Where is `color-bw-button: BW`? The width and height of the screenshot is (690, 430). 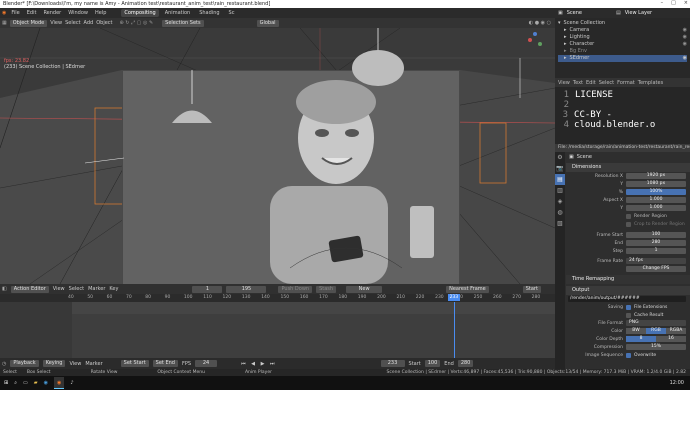
color-bw-button: BW is located at coordinates (636, 331).